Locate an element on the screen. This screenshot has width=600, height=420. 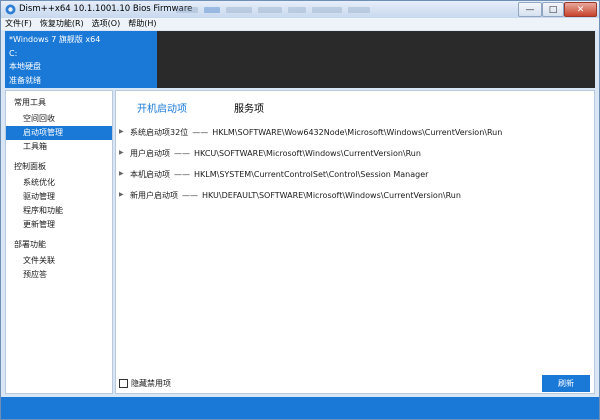
tab-bar: 开机启动项 服务项 is located at coordinates (355, 104).